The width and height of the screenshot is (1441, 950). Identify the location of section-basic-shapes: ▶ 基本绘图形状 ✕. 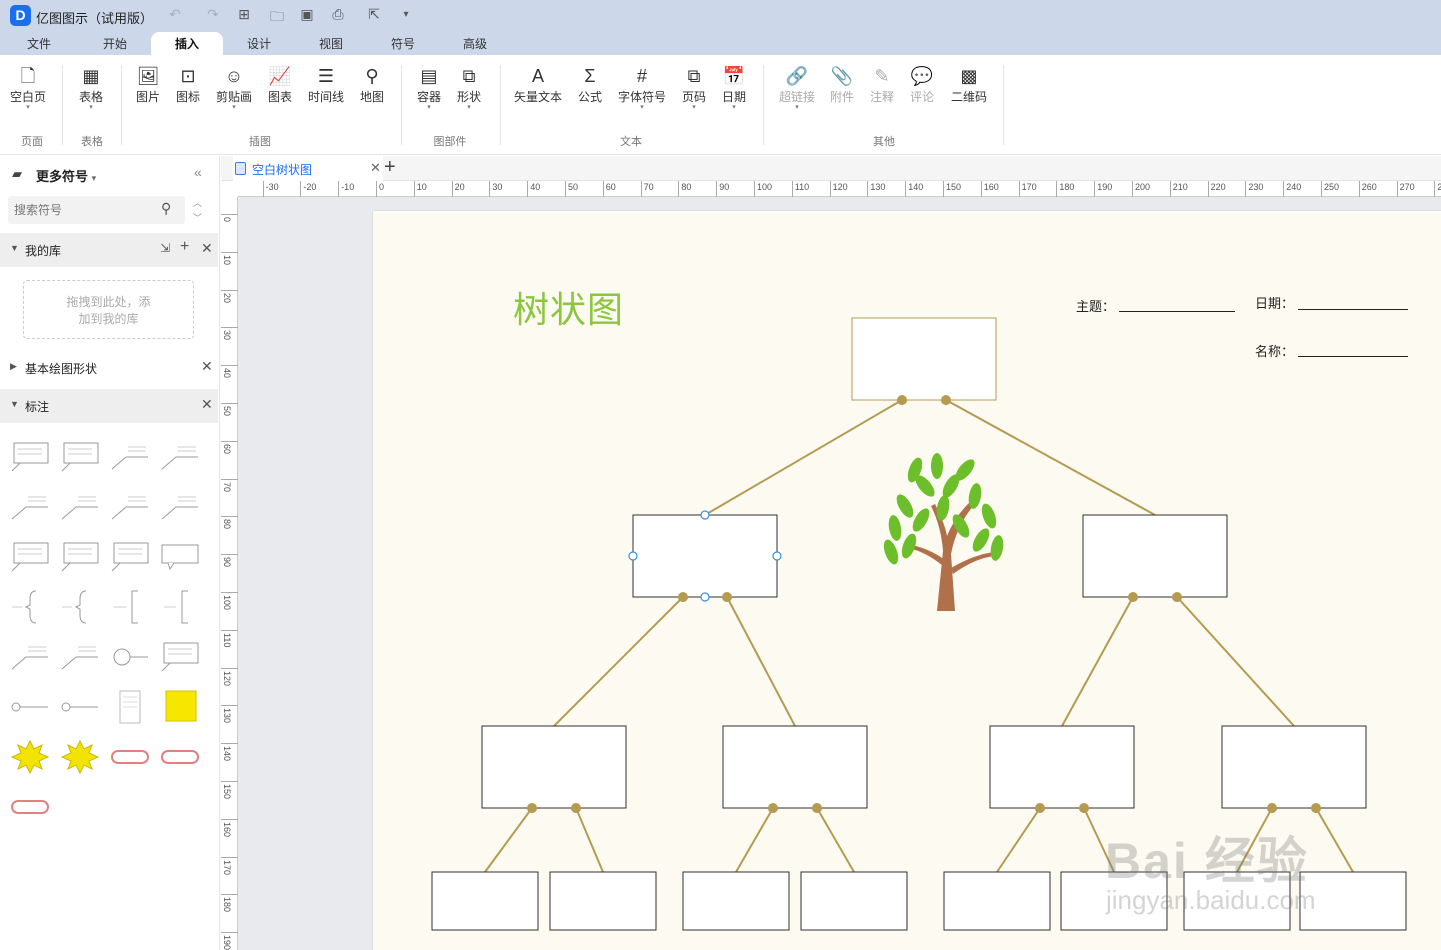
(109, 368).